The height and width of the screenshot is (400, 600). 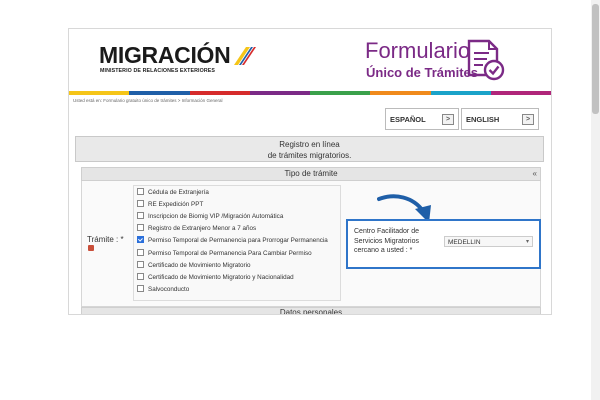 I want to click on scrollbar-thumb, so click(x=595, y=59).